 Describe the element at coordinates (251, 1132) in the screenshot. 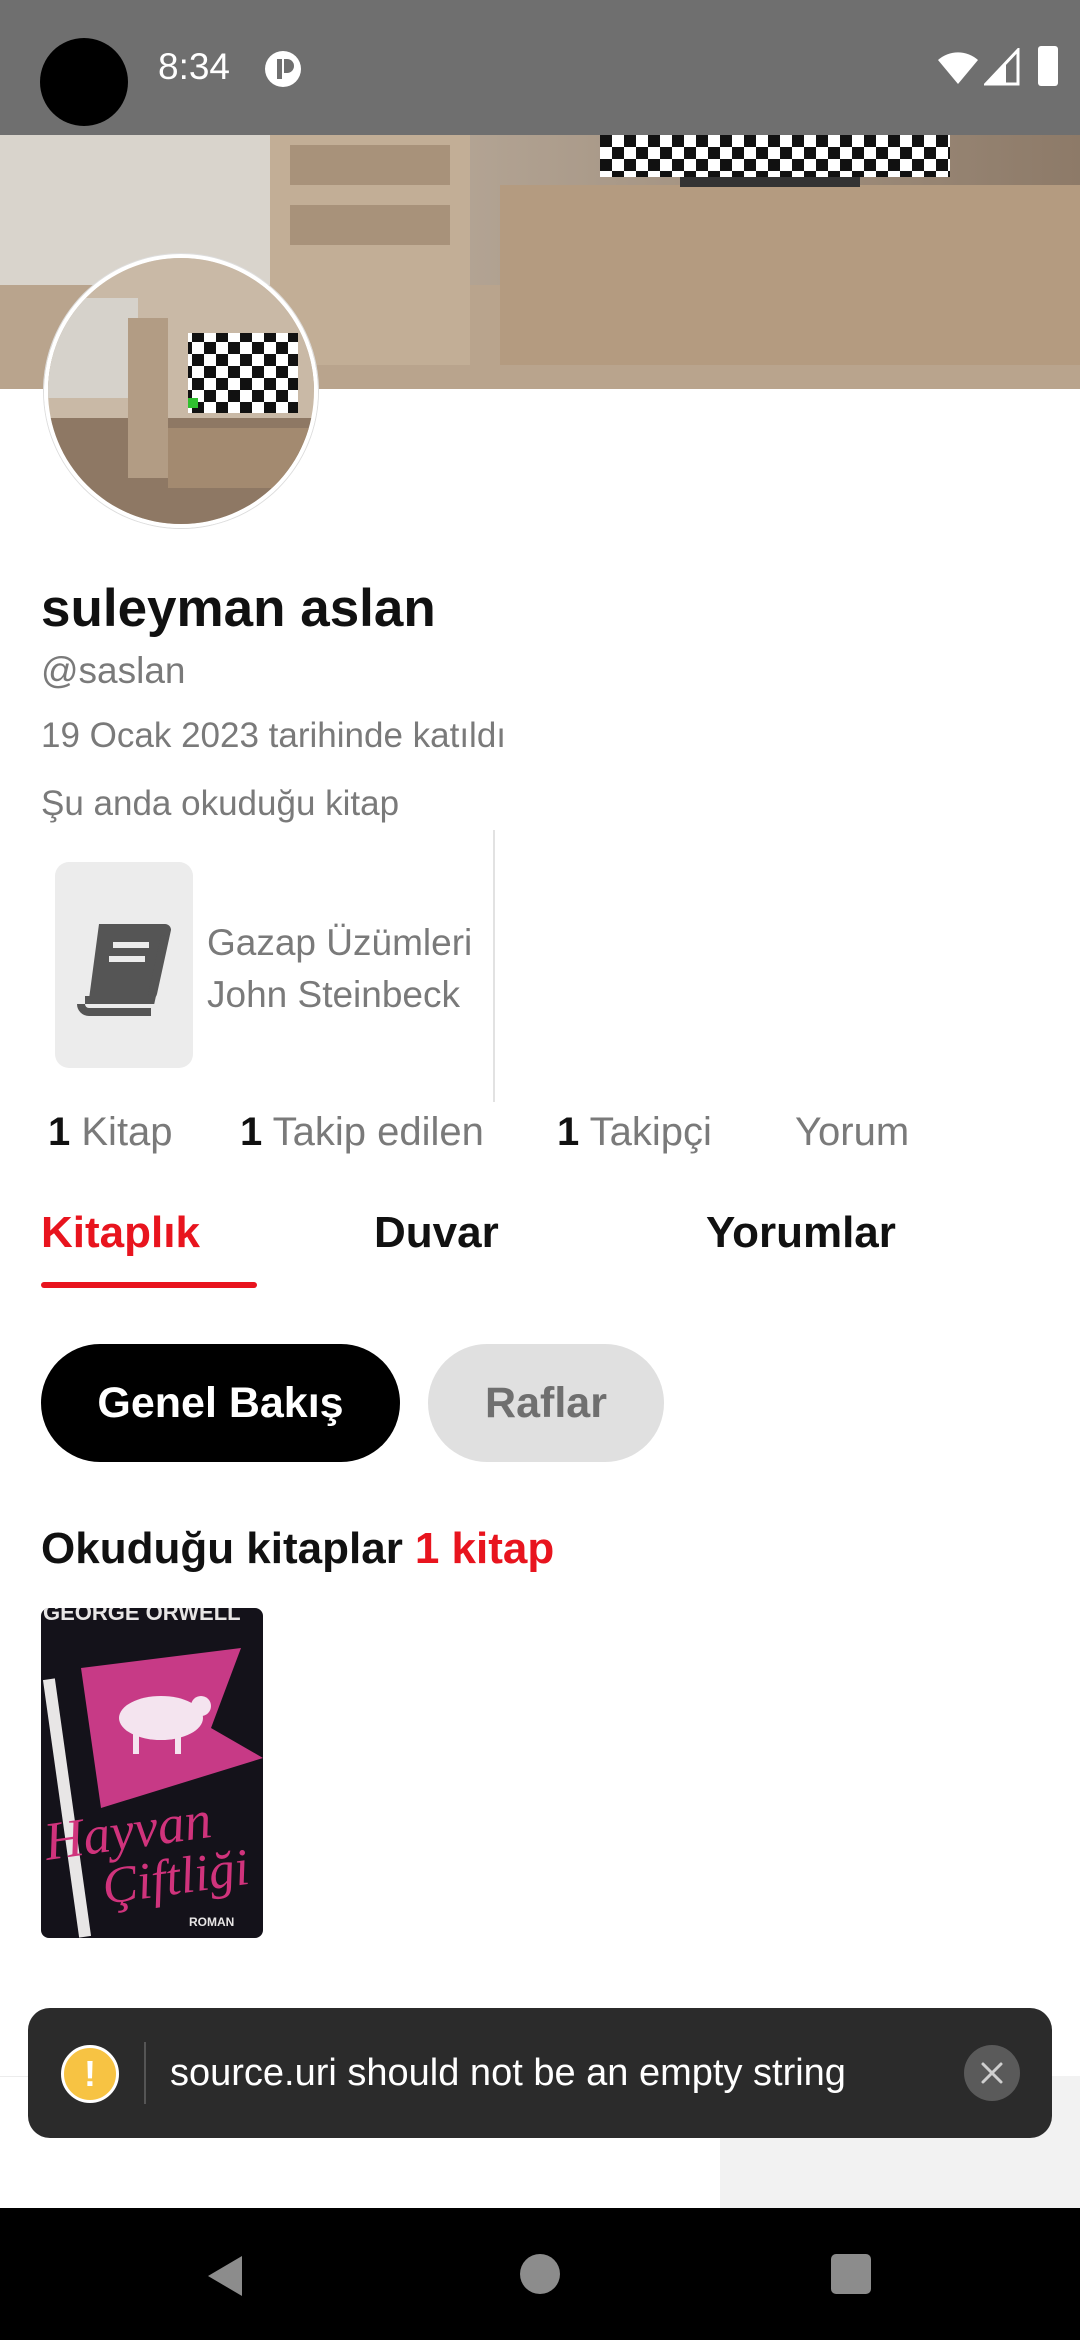

I see `stat-following-count: 1` at that location.